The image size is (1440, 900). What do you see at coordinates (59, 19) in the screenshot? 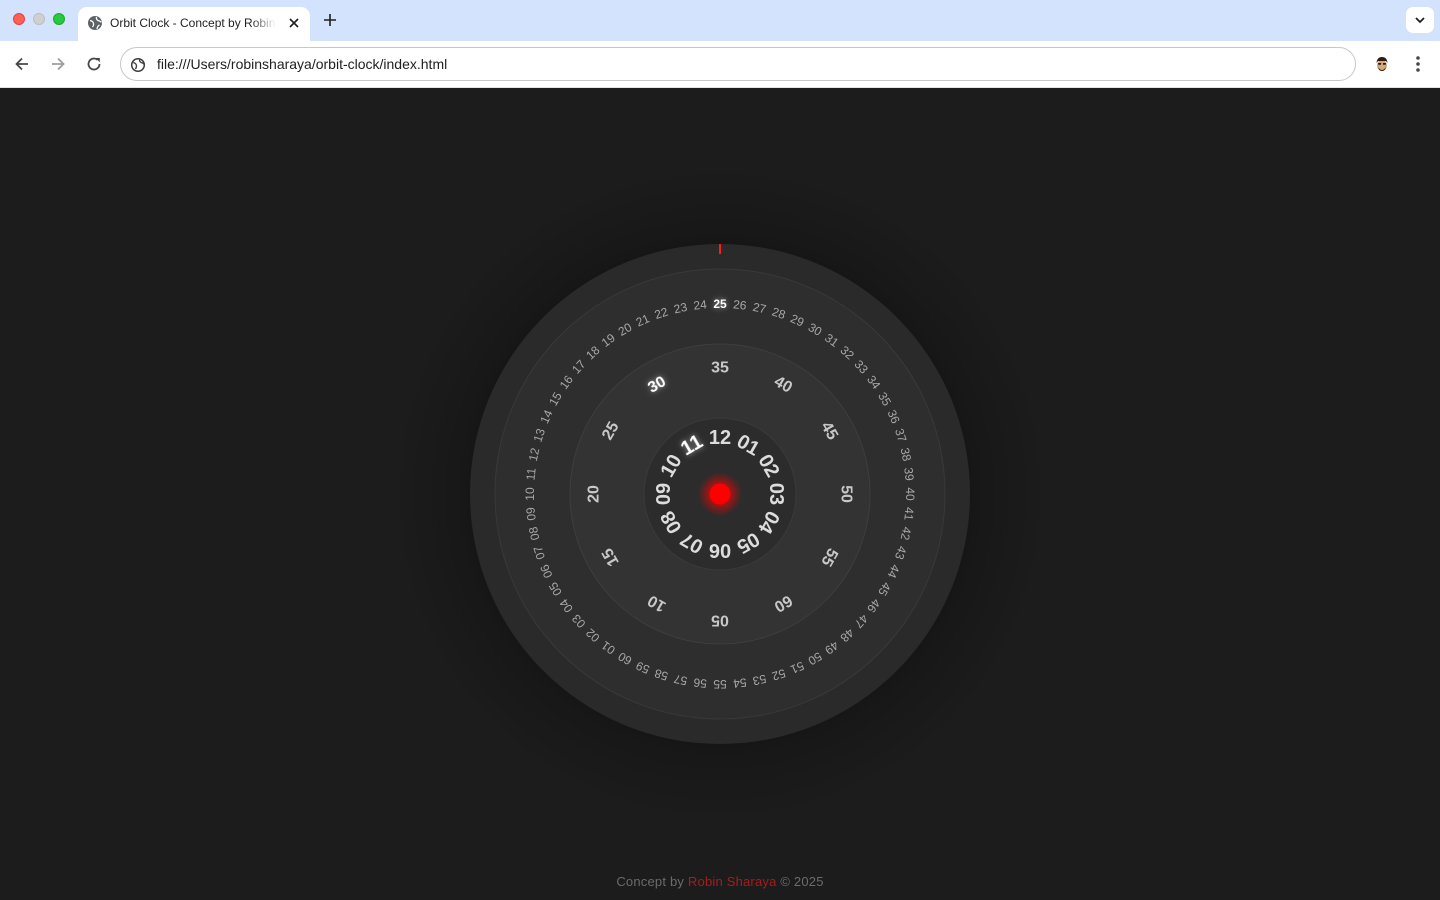
I see `window-maximize-button` at bounding box center [59, 19].